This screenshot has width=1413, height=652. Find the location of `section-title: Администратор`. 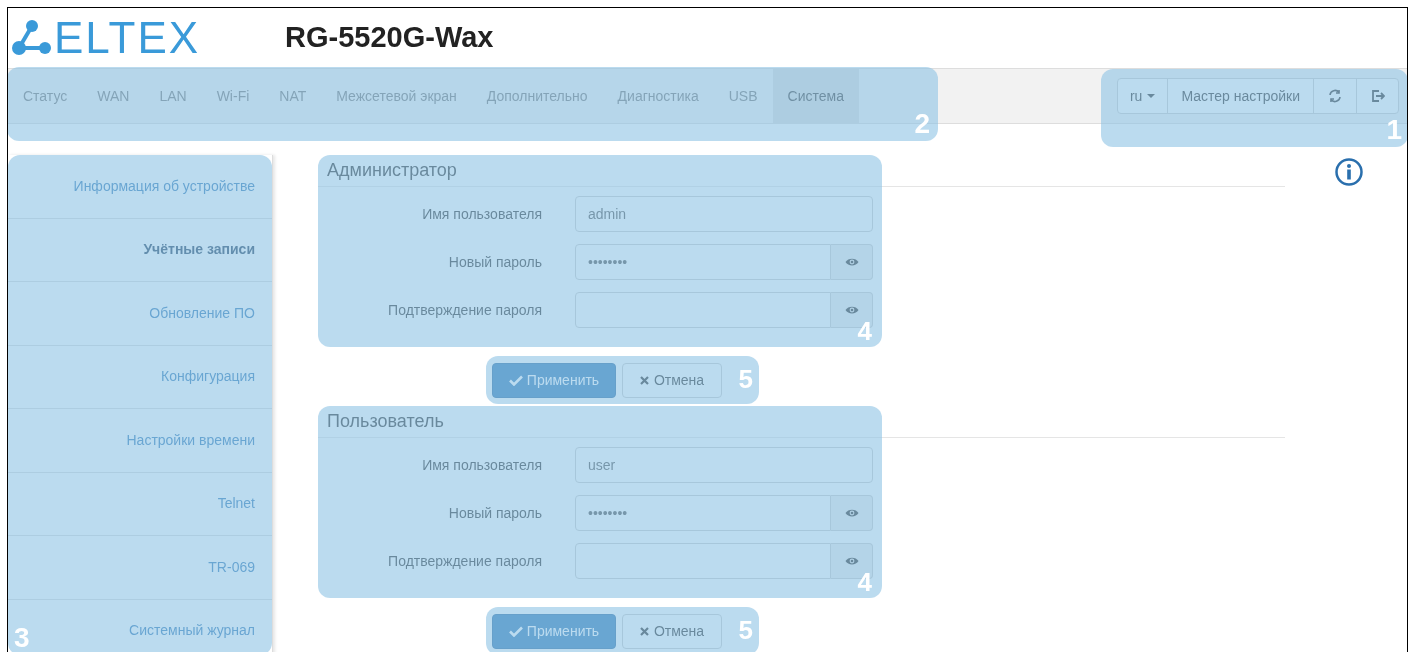

section-title: Администратор is located at coordinates (801, 172).